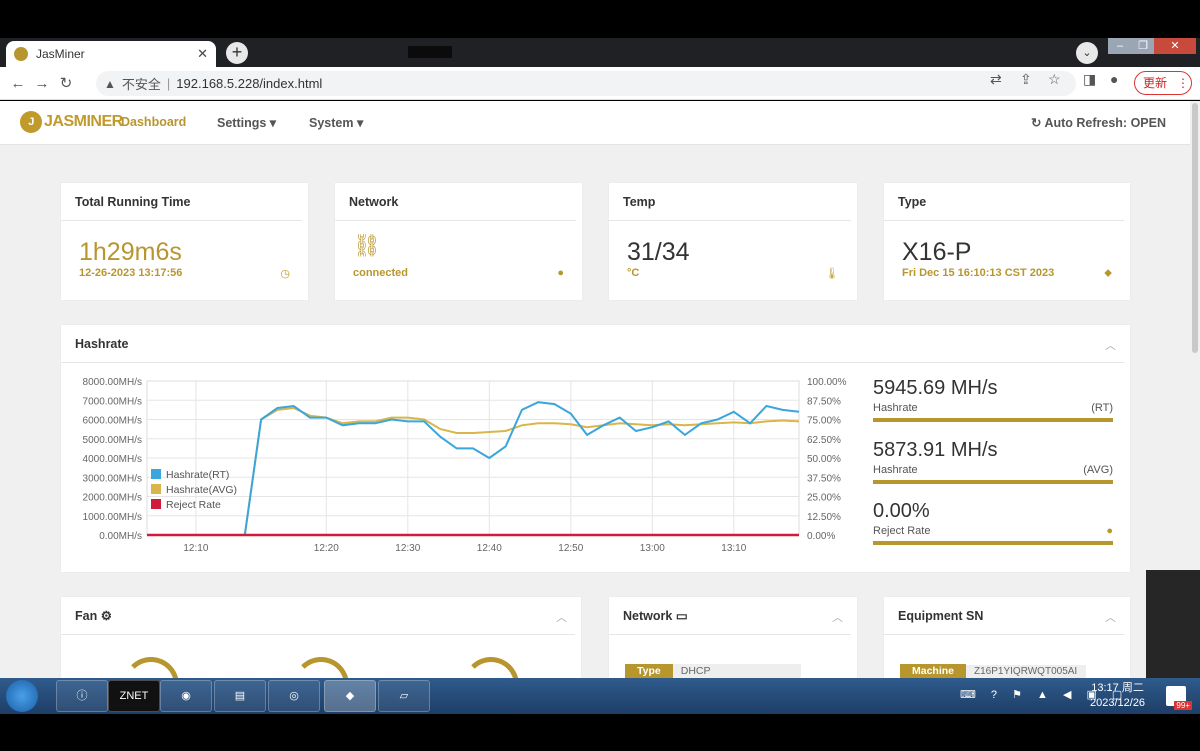  I want to click on avg-hashrate-label: Hashrate, so click(895, 470).